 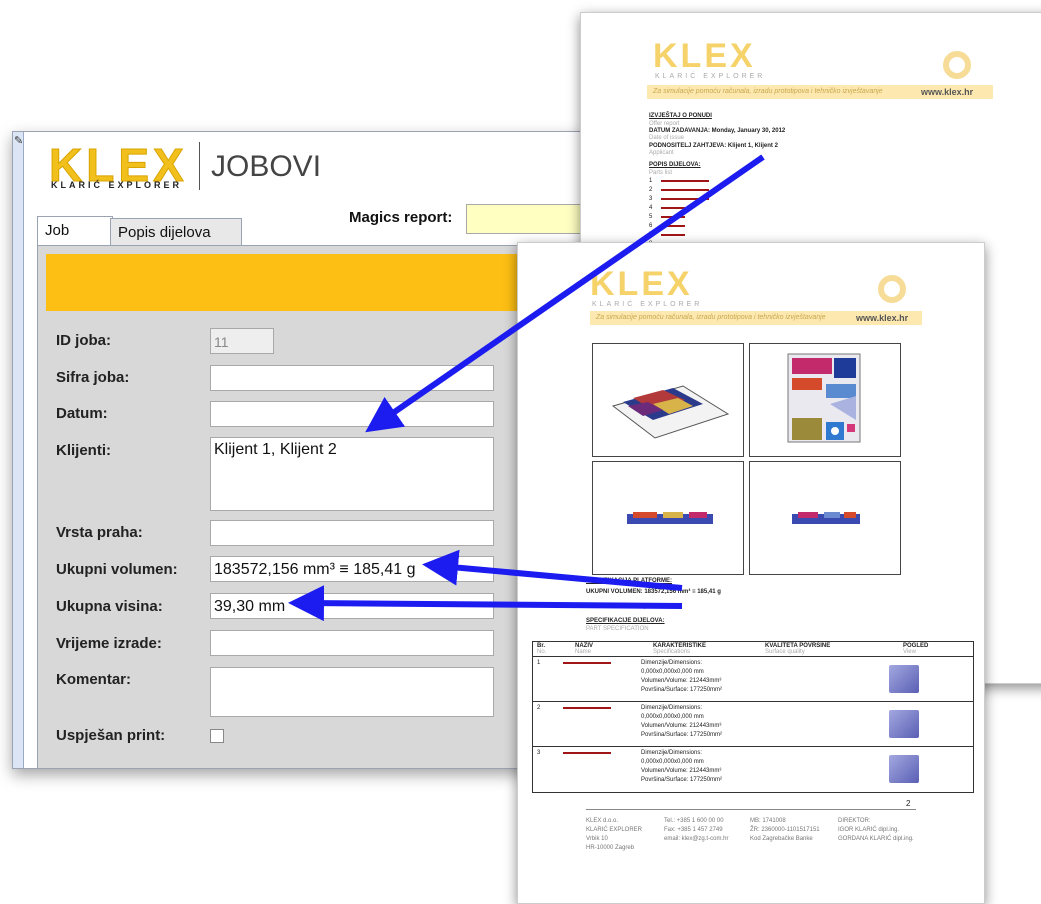 What do you see at coordinates (565, 293) in the screenshot?
I see `arrow-klijenti` at bounding box center [565, 293].